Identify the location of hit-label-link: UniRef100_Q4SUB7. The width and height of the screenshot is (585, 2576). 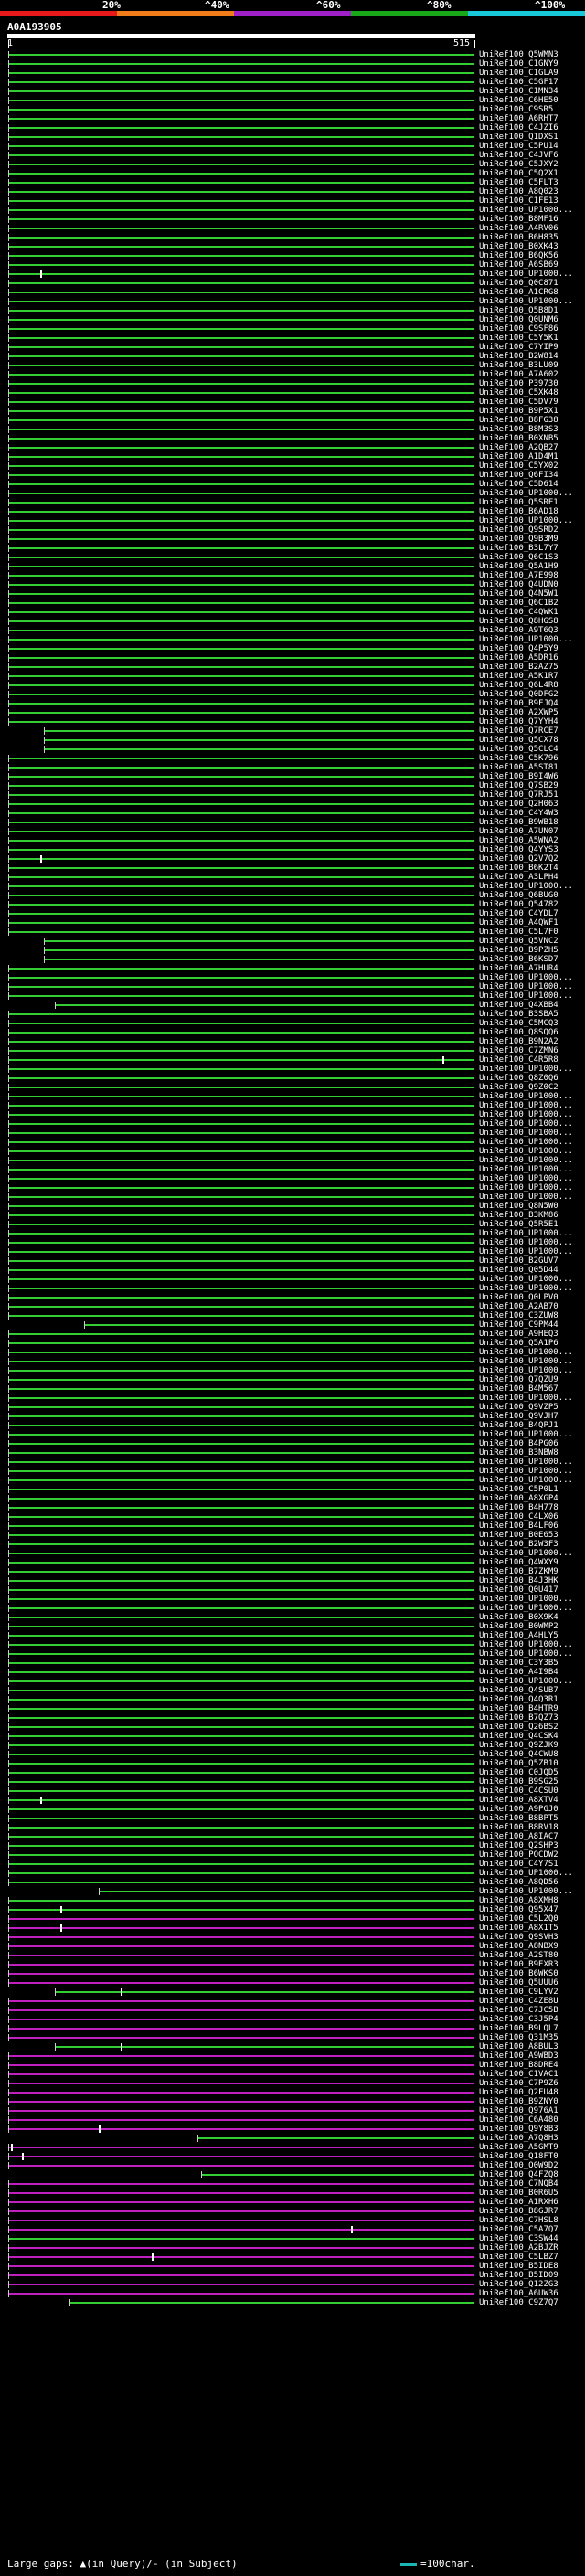
(518, 1690).